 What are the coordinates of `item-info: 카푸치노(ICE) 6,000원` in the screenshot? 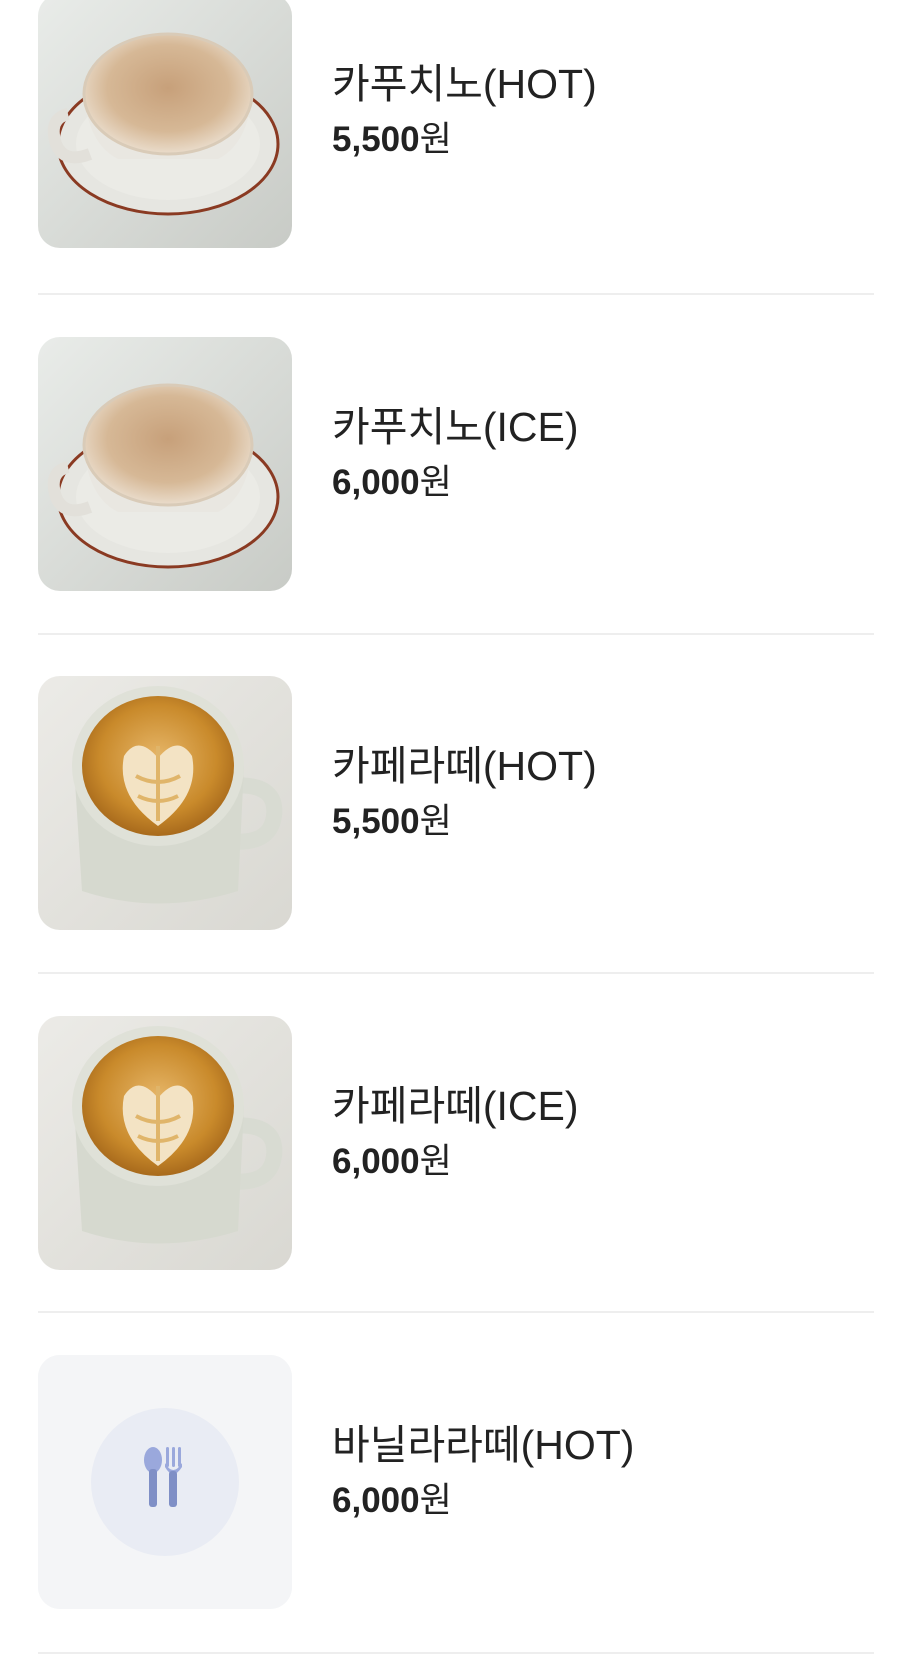 It's located at (455, 453).